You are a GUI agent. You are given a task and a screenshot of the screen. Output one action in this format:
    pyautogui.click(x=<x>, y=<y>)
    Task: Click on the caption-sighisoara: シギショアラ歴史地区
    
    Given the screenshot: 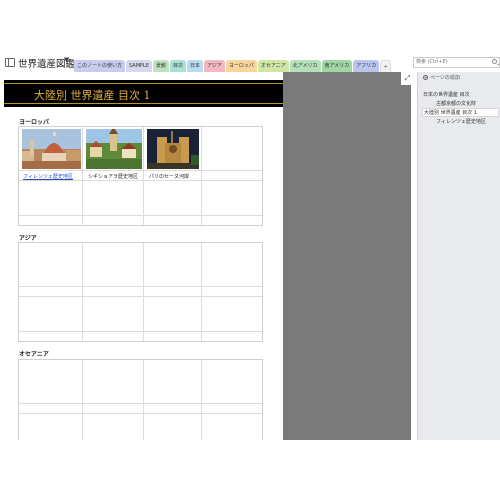 What is the action you would take?
    pyautogui.click(x=113, y=177)
    